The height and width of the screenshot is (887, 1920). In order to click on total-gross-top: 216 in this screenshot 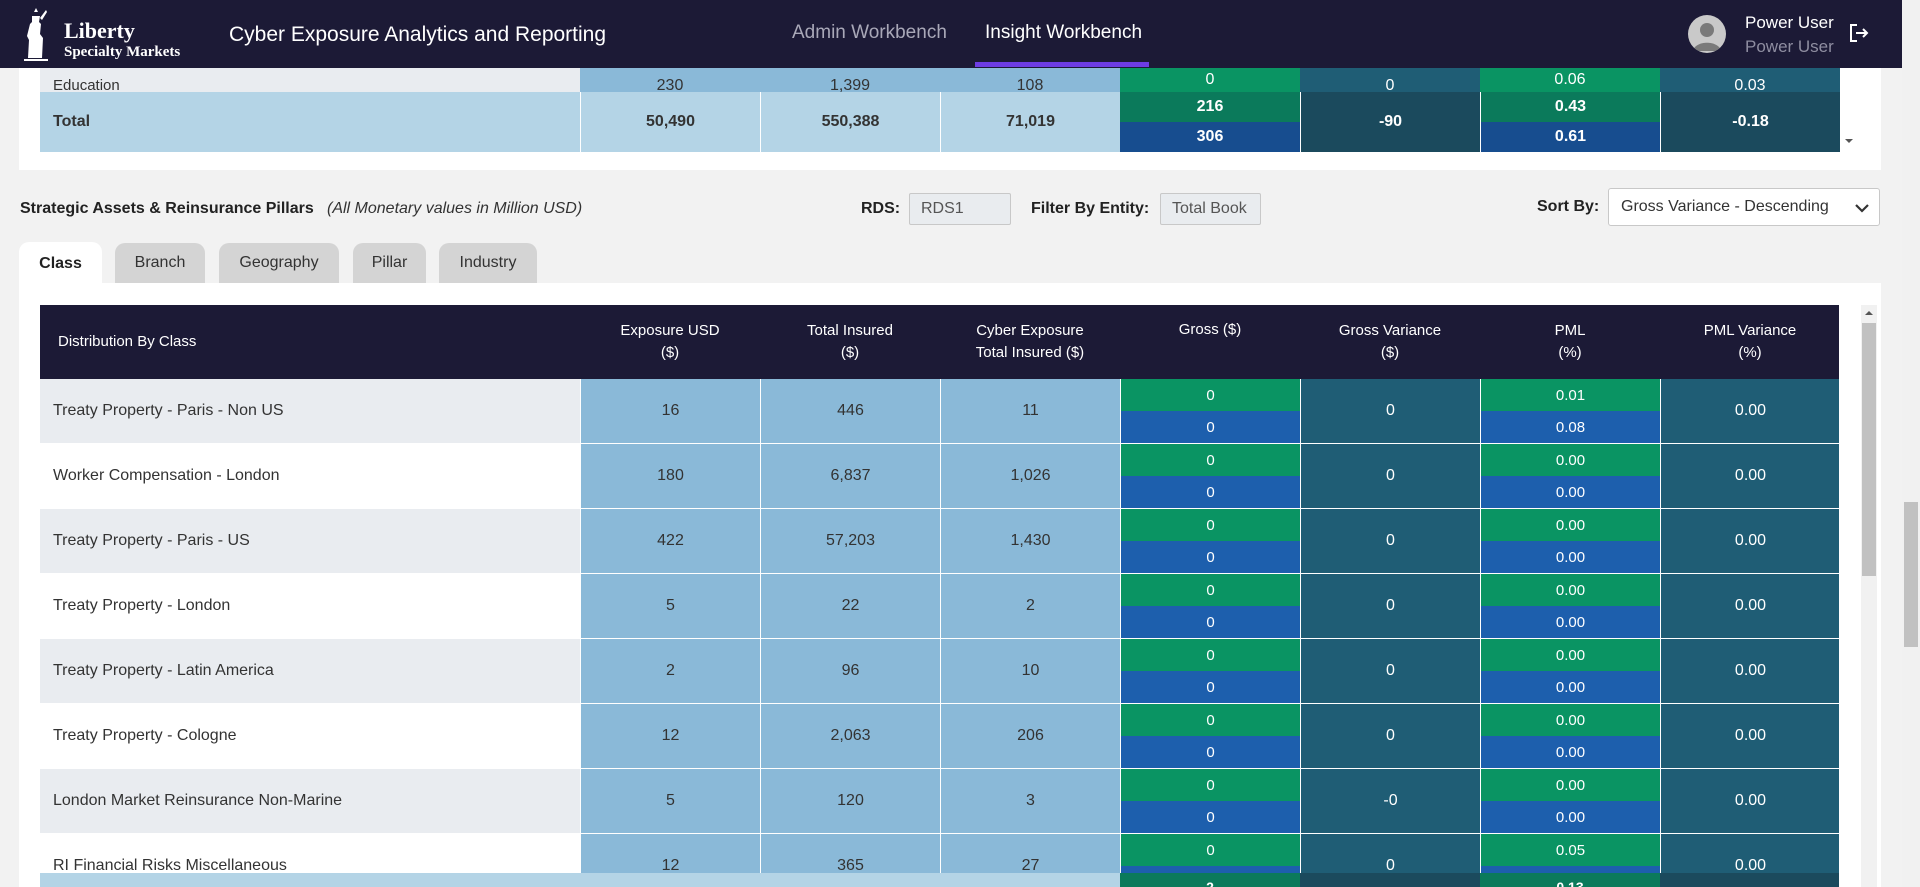, I will do `click(1210, 107)`.